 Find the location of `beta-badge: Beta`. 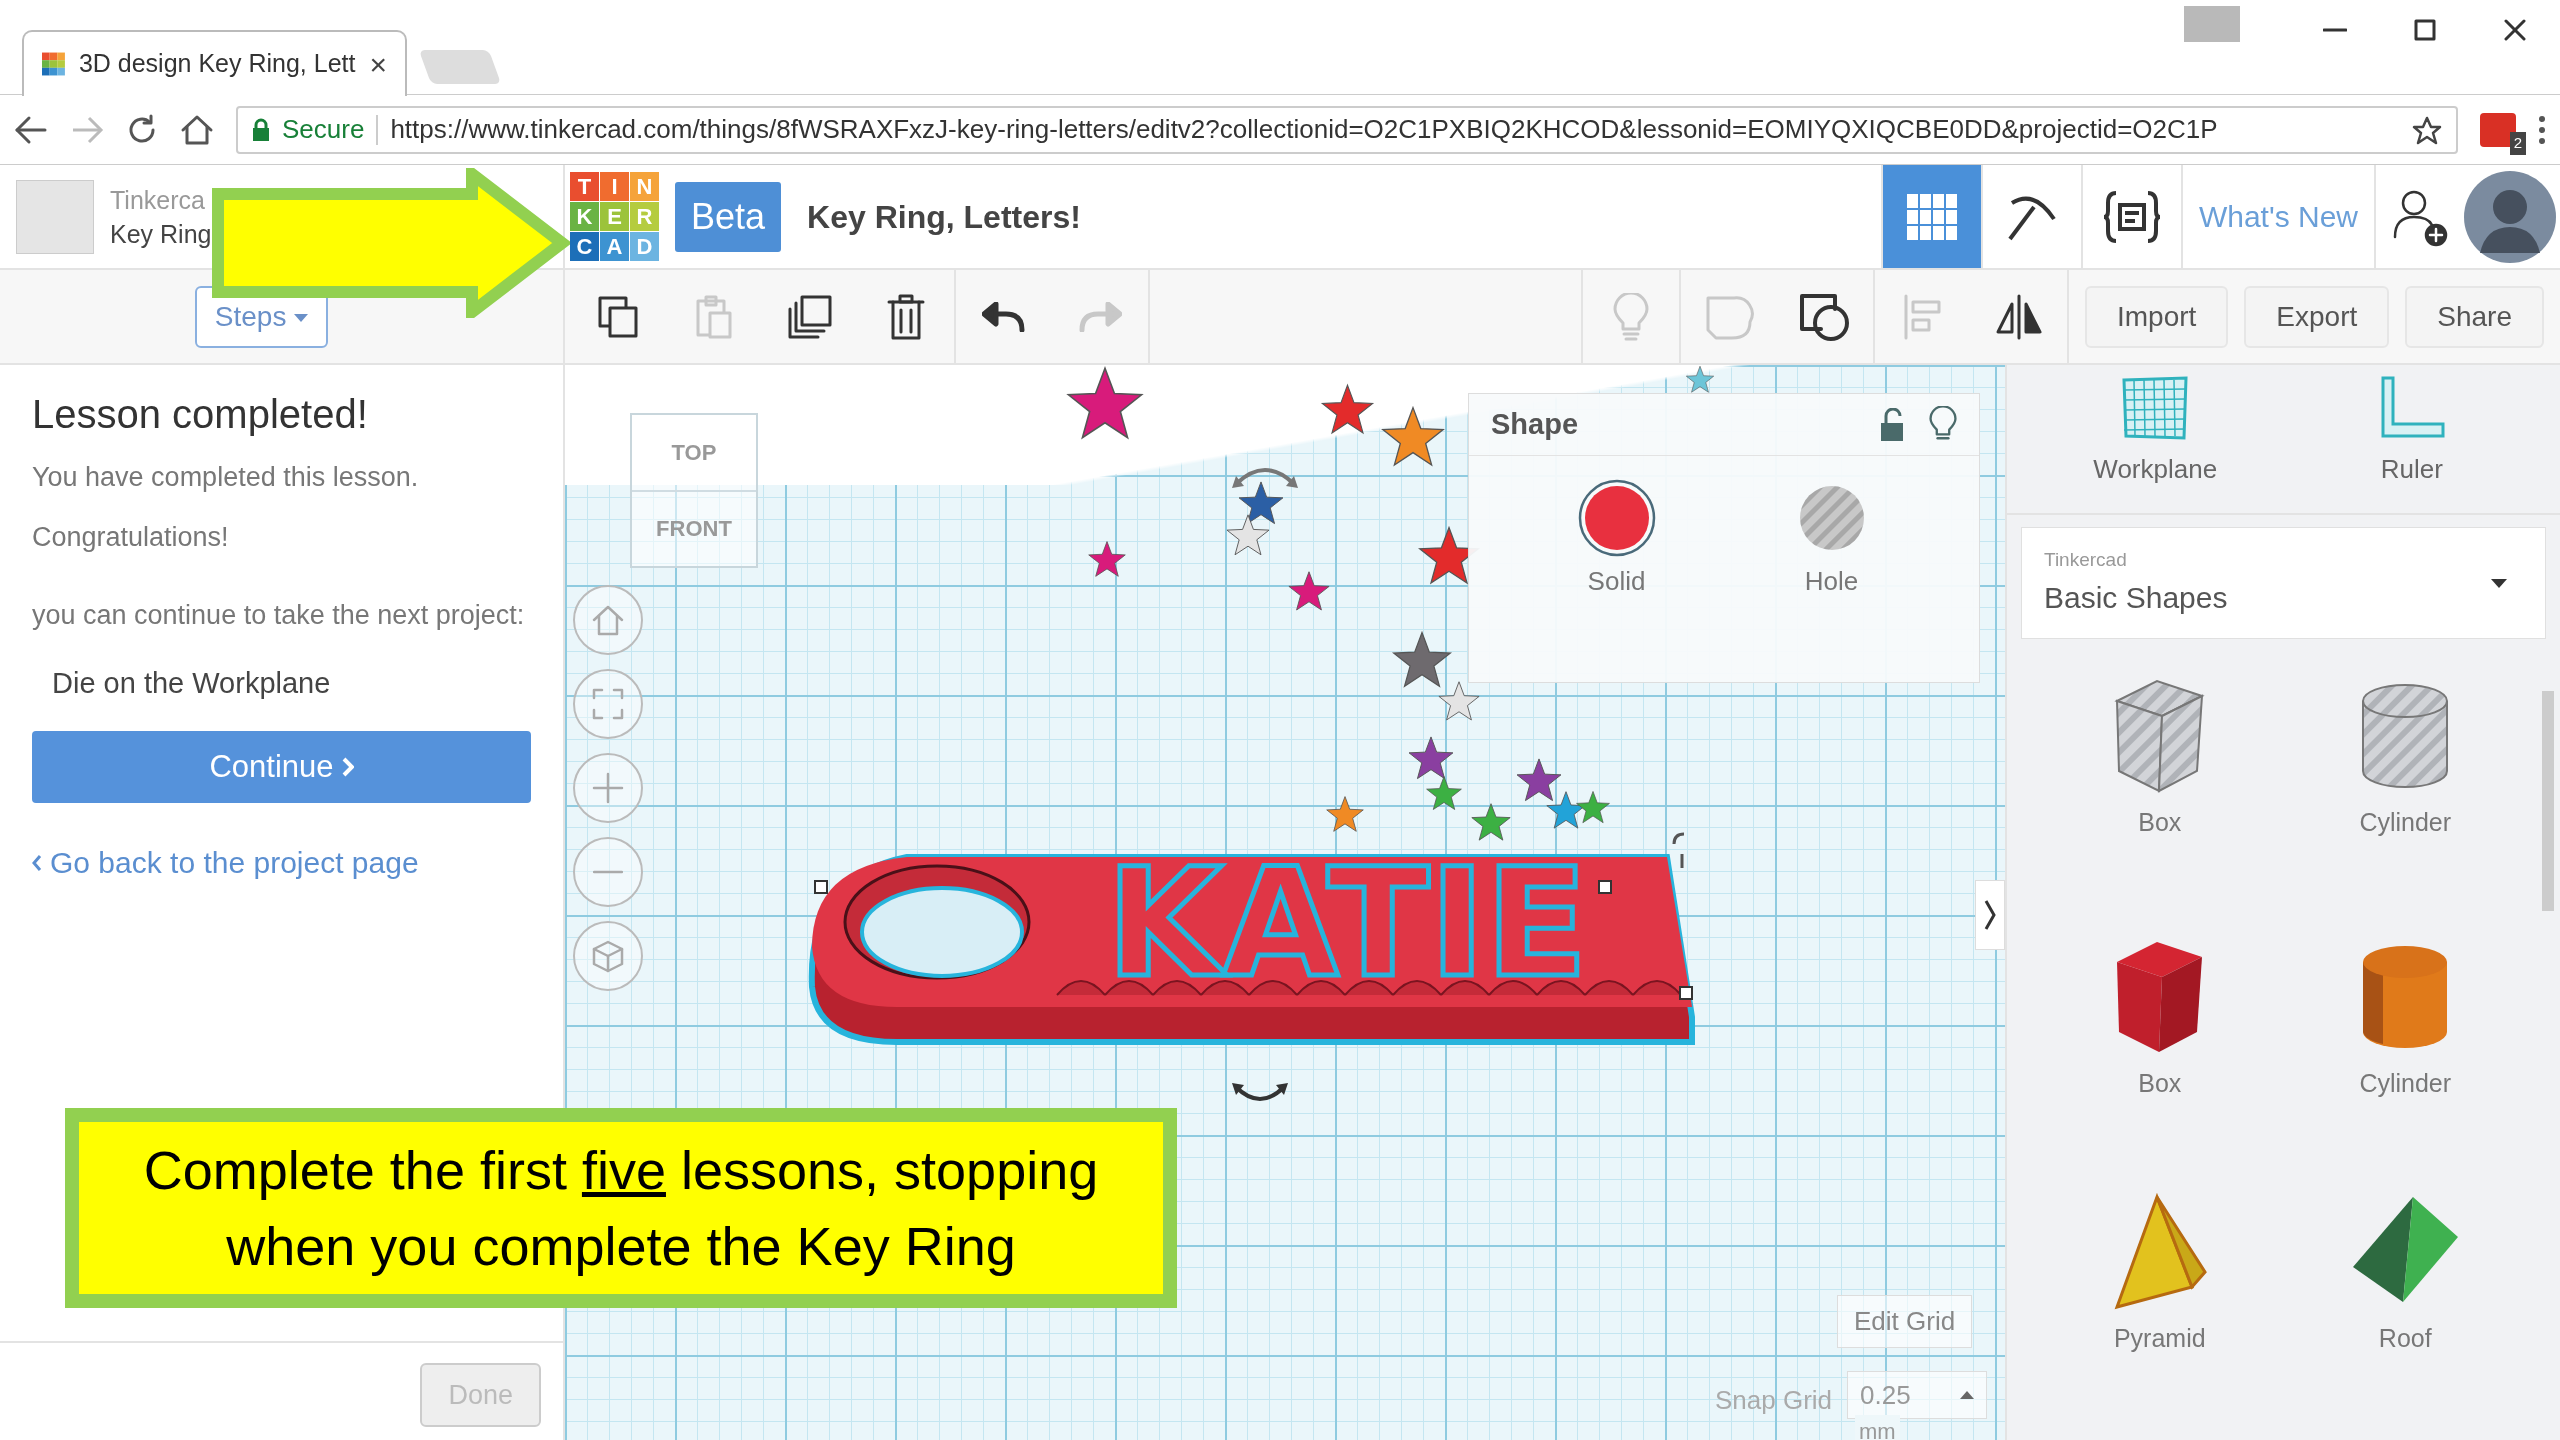

beta-badge: Beta is located at coordinates (728, 216).